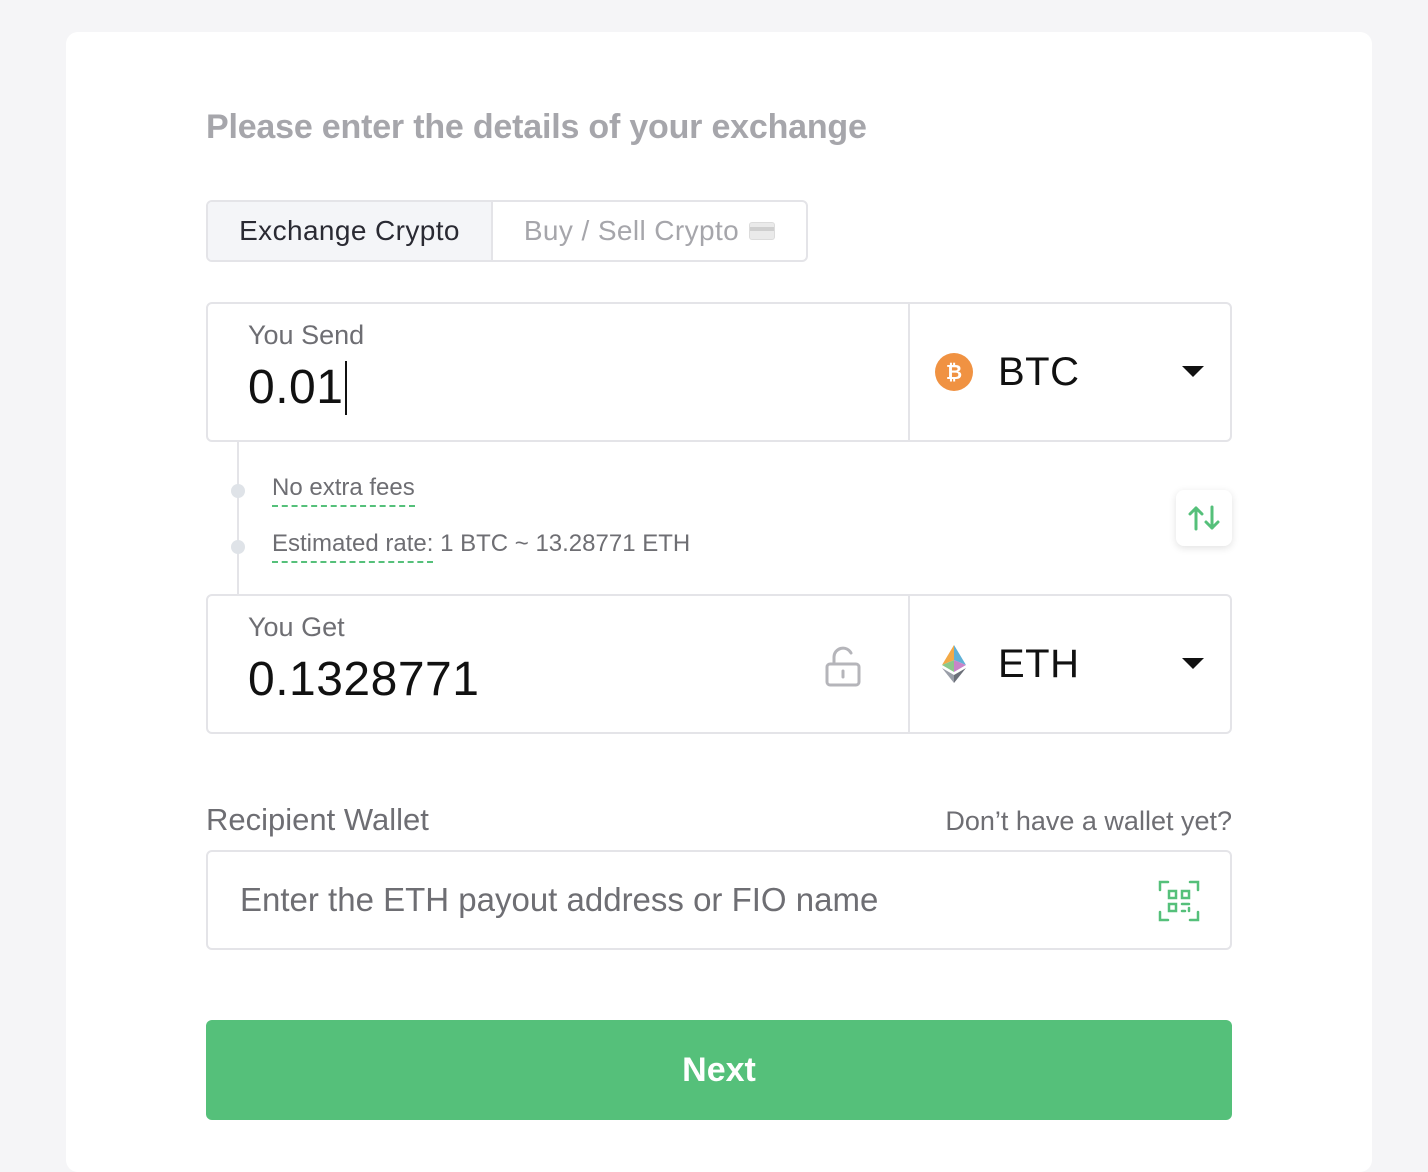 Image resolution: width=1428 pixels, height=1172 pixels. I want to click on send-field: You Send 0.01 ₿ BTC, so click(719, 372).